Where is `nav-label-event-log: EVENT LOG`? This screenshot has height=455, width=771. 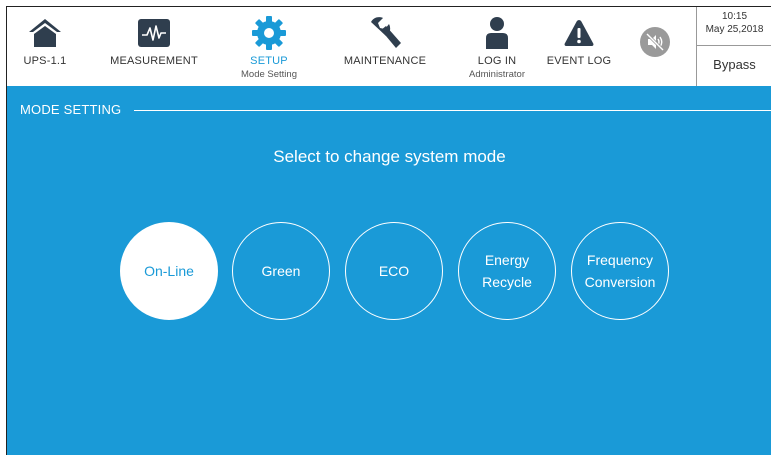
nav-label-event-log: EVENT LOG is located at coordinates (579, 61).